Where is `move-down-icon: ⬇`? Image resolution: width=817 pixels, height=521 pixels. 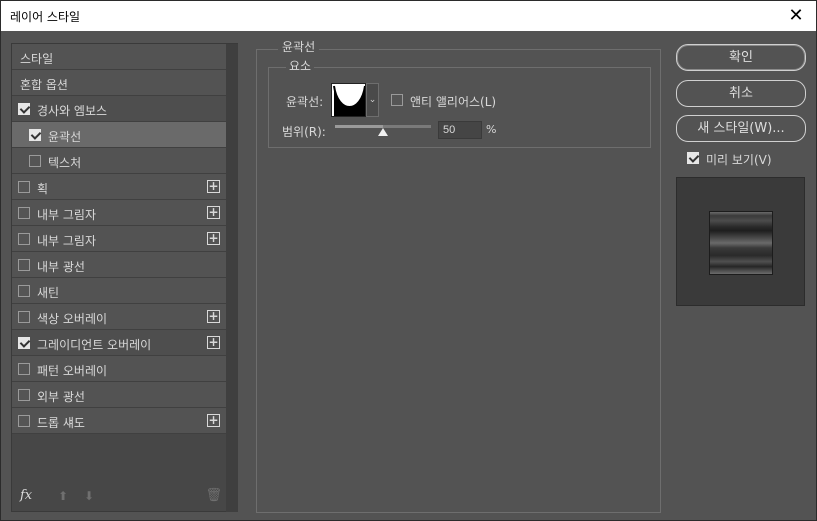
move-down-icon: ⬇ is located at coordinates (89, 496).